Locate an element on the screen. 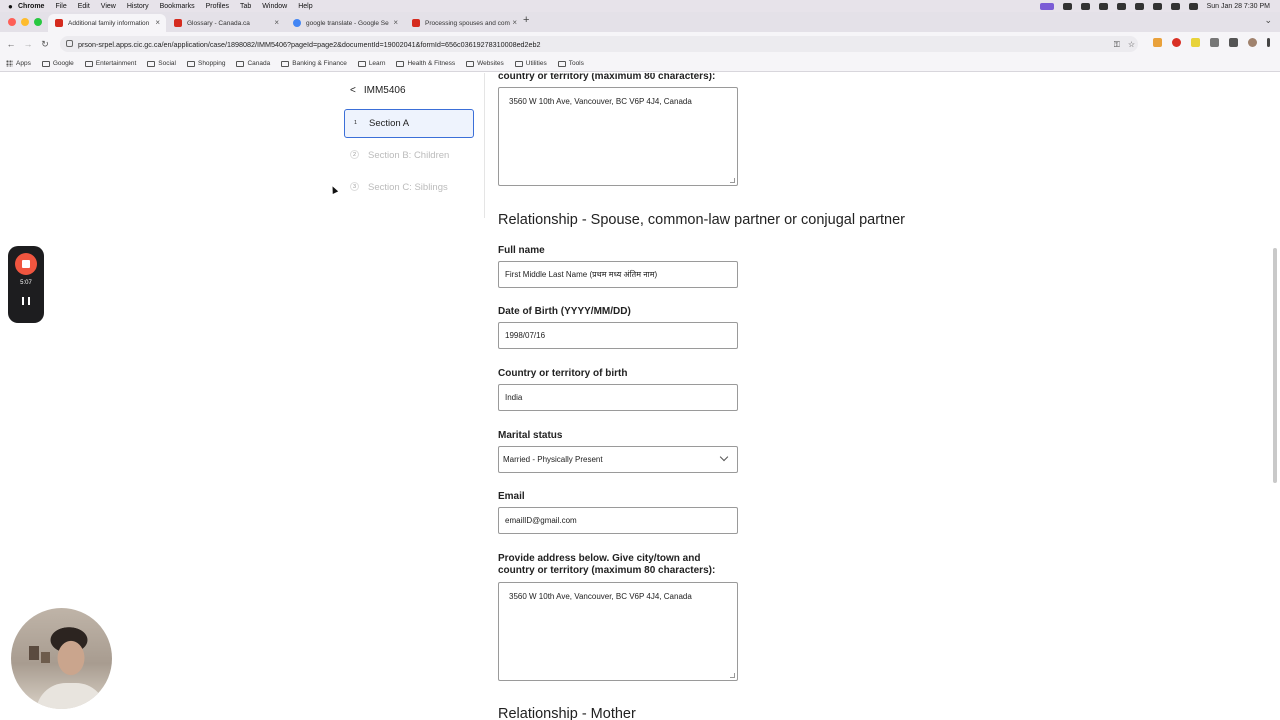 This screenshot has width=1280, height=720. bookmark-folder-shopping: Shopping is located at coordinates (206, 63).